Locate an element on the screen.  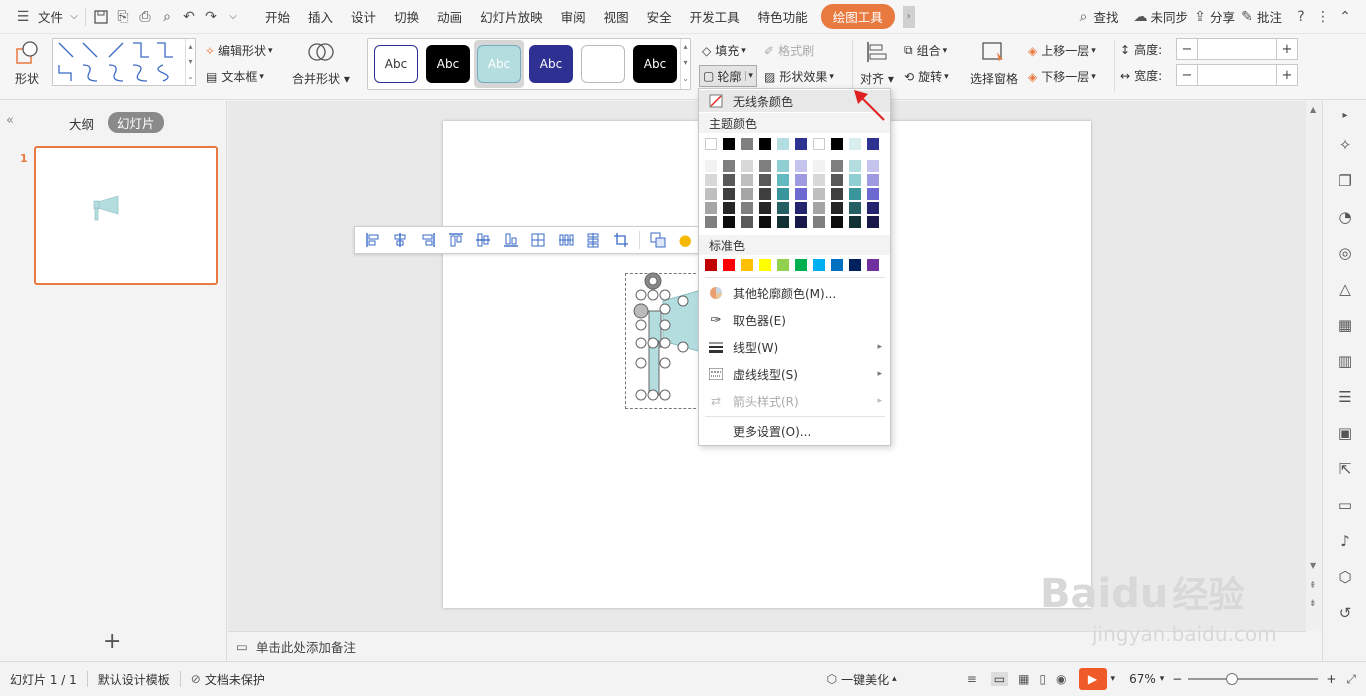
tab-slideshow: 幻灯片放映 is located at coordinates (511, 16).